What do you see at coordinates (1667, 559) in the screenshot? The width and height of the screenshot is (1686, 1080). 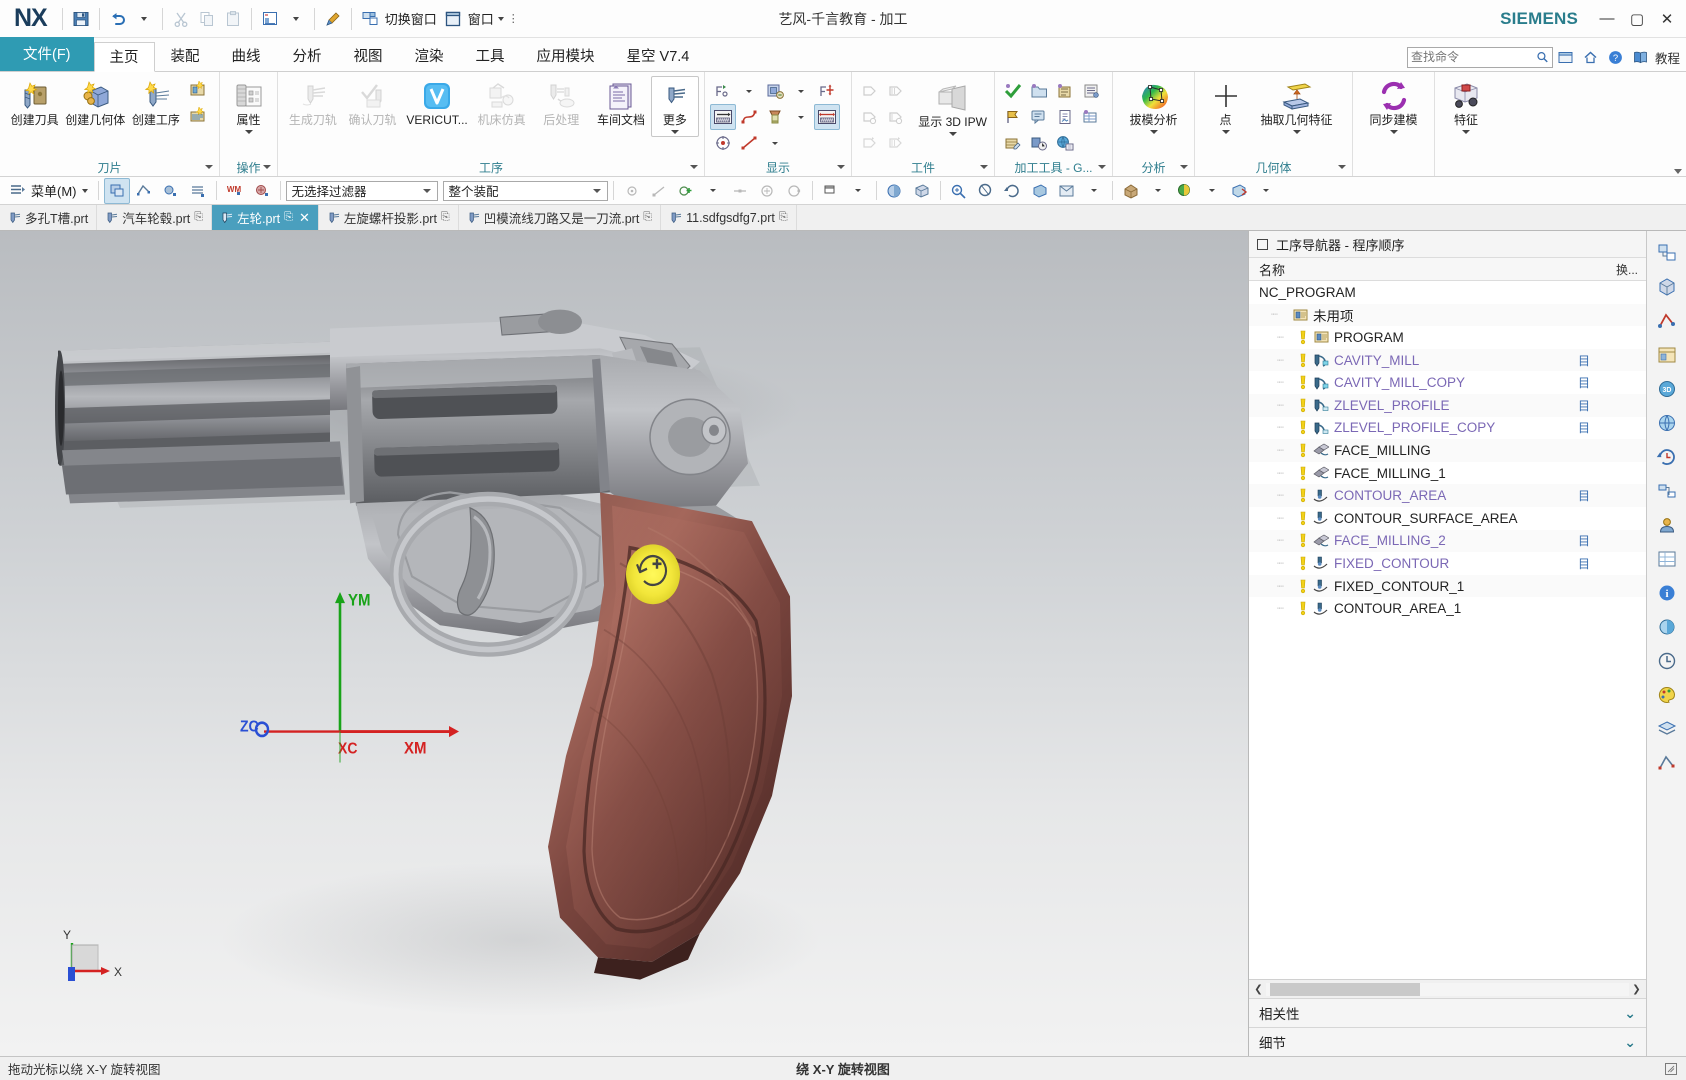 I see `system-materials-icon` at bounding box center [1667, 559].